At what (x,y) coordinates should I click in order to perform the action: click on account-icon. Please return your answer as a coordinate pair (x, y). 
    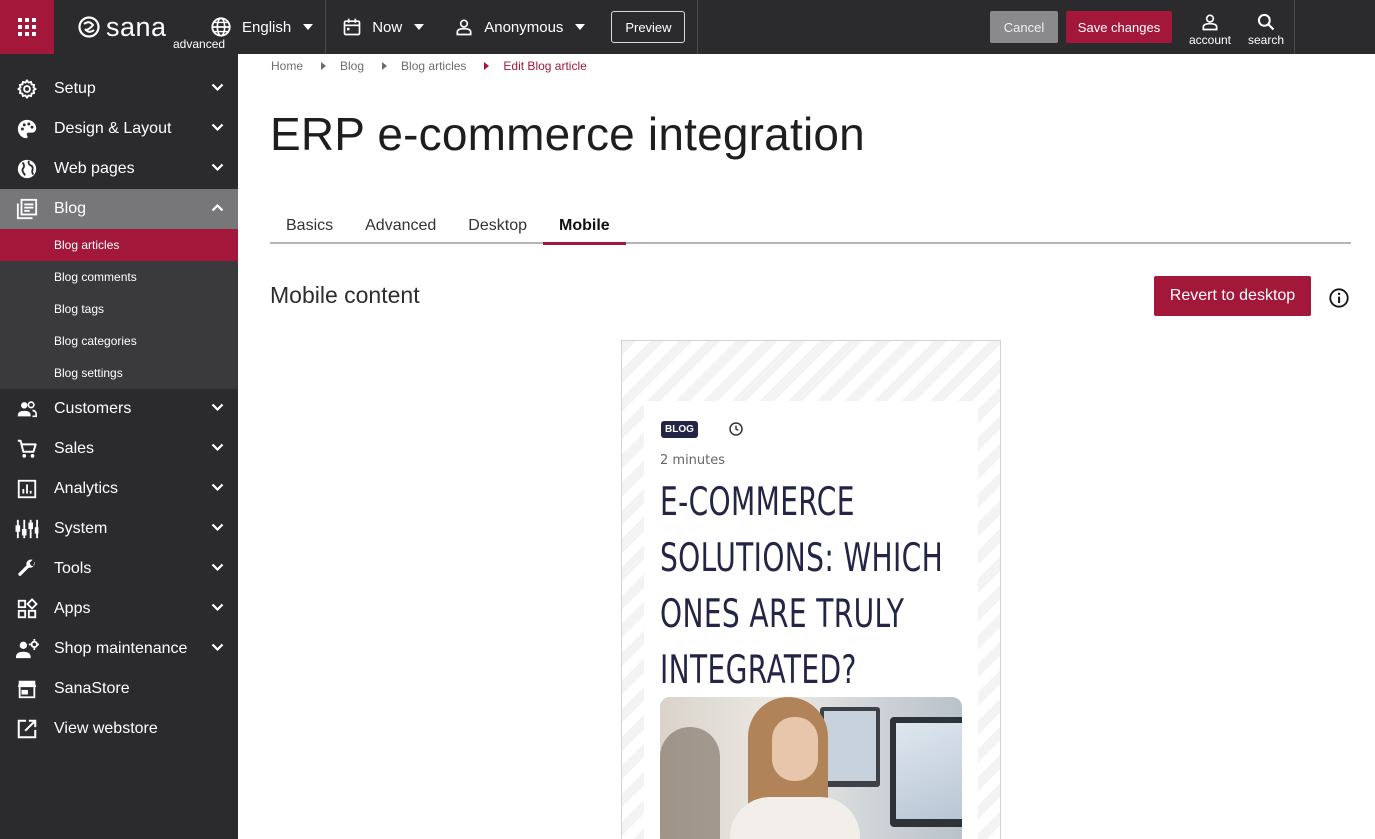
    Looking at the image, I should click on (1210, 22).